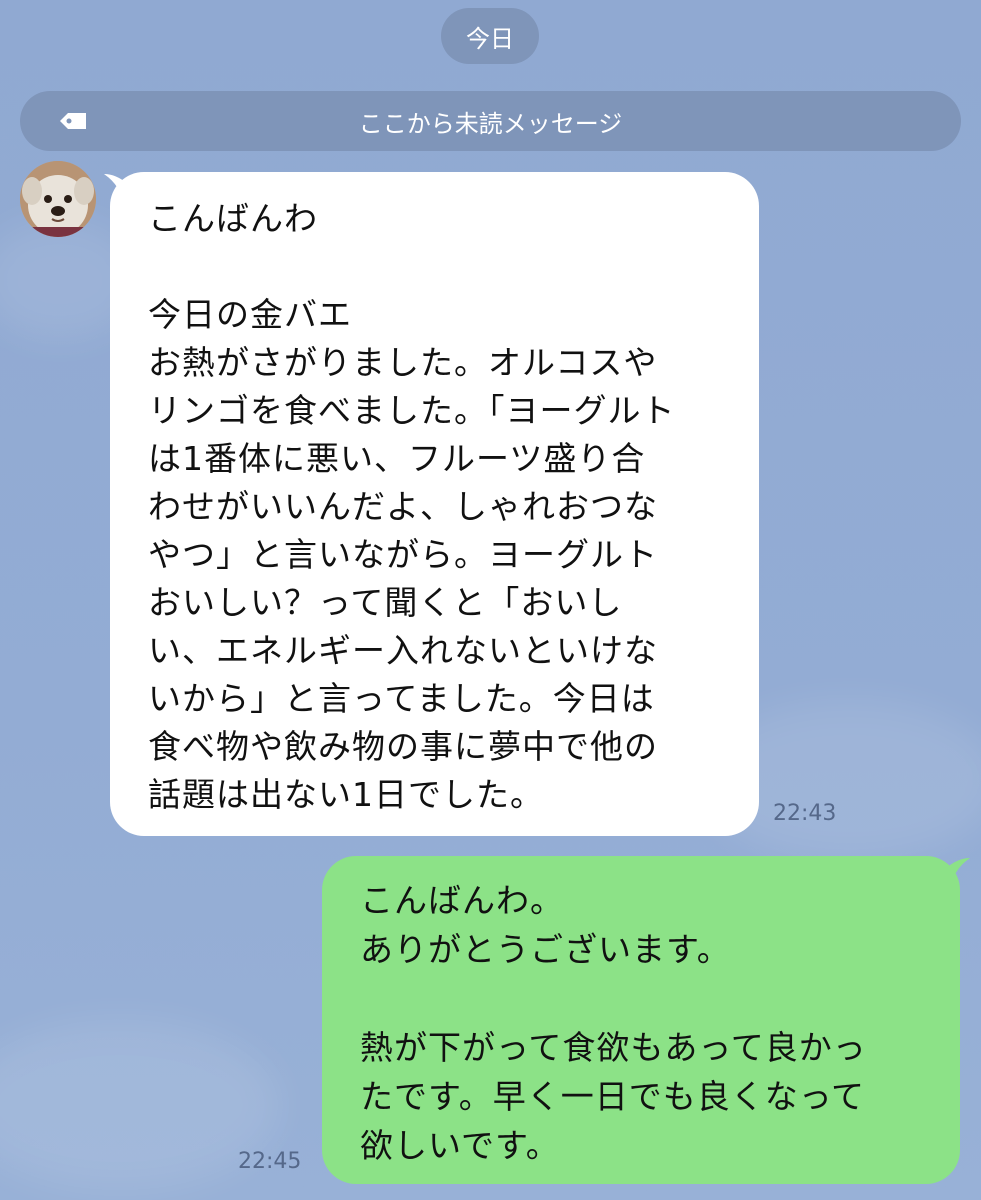 This screenshot has height=1200, width=981. What do you see at coordinates (805, 813) in the screenshot?
I see `incoming-timestamp: 22:43` at bounding box center [805, 813].